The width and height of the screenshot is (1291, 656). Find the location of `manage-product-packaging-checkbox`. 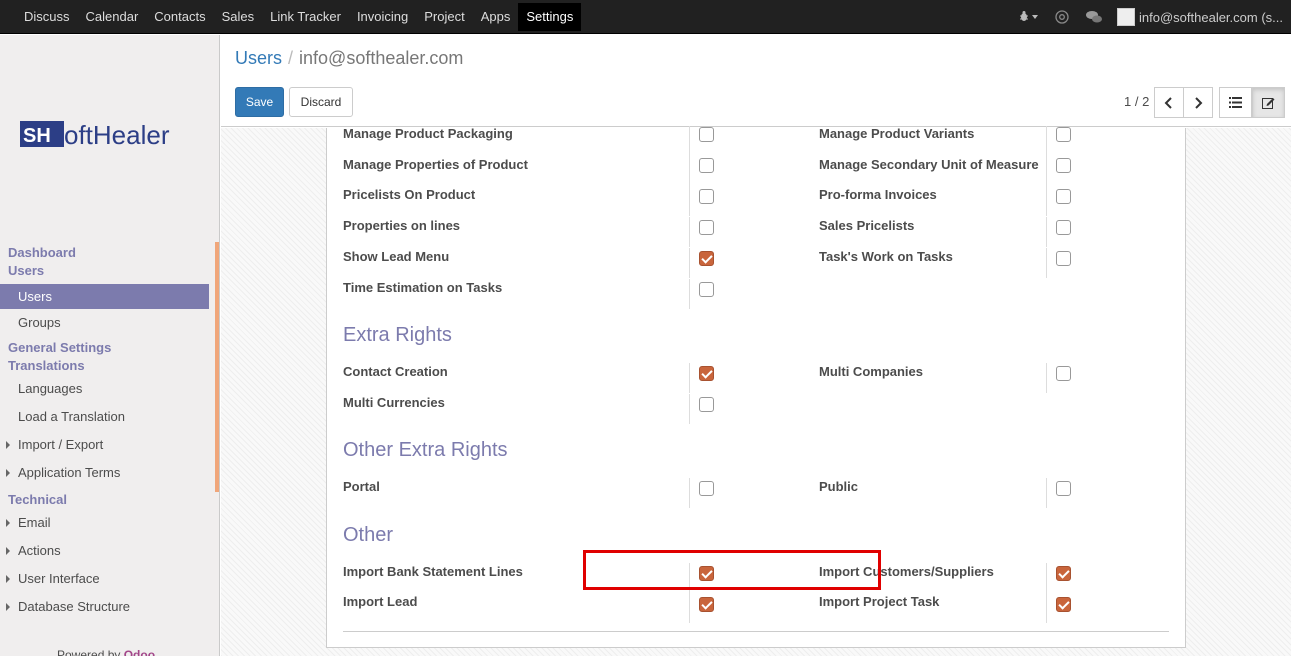

manage-product-packaging-checkbox is located at coordinates (706, 134).